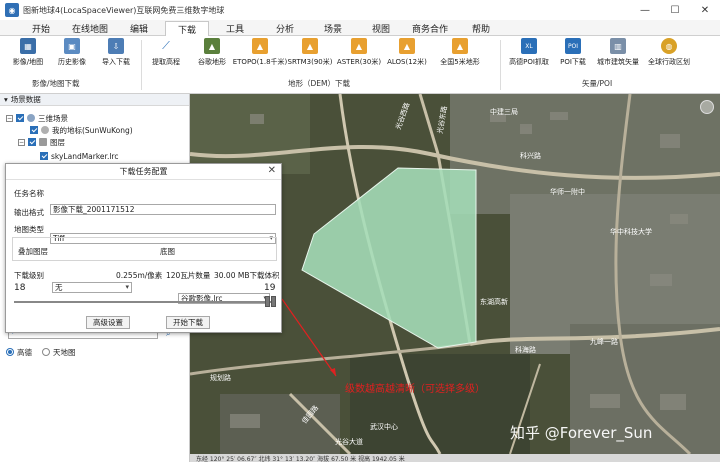 This screenshot has height=462, width=720. Describe the element at coordinates (567, 191) in the screenshot. I see `place-label: 华师一附中` at that location.